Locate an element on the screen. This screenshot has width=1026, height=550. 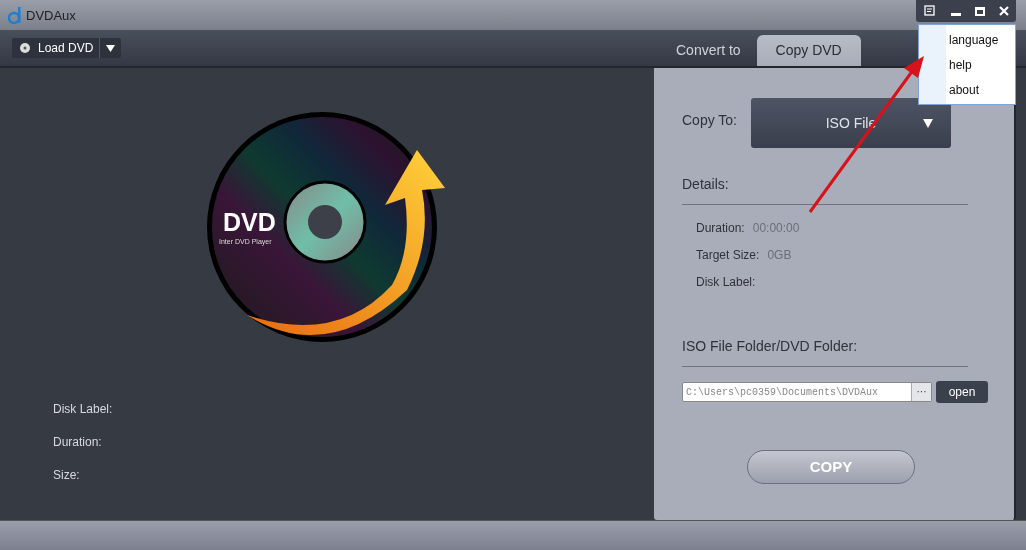
app-logo-icon is located at coordinates (15, 15).